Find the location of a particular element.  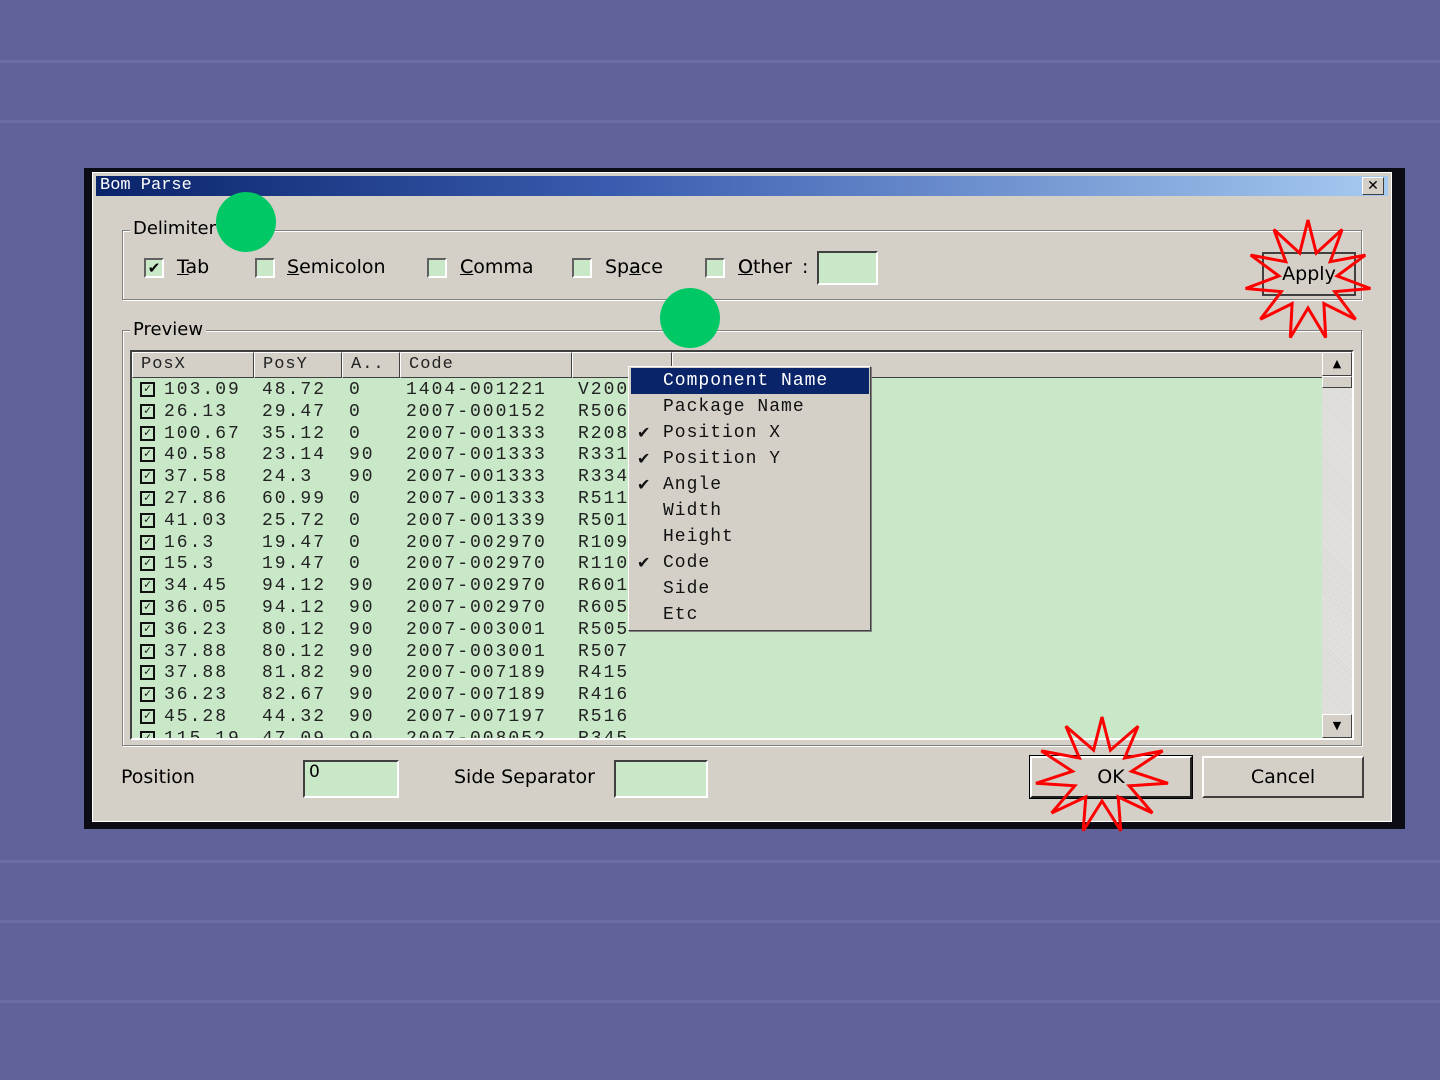

table-cell: 94.12 is located at coordinates (294, 608).